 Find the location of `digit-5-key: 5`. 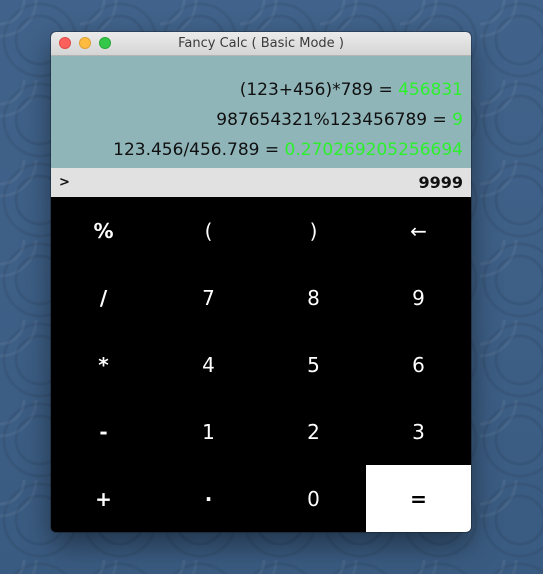

digit-5-key: 5 is located at coordinates (313, 364).